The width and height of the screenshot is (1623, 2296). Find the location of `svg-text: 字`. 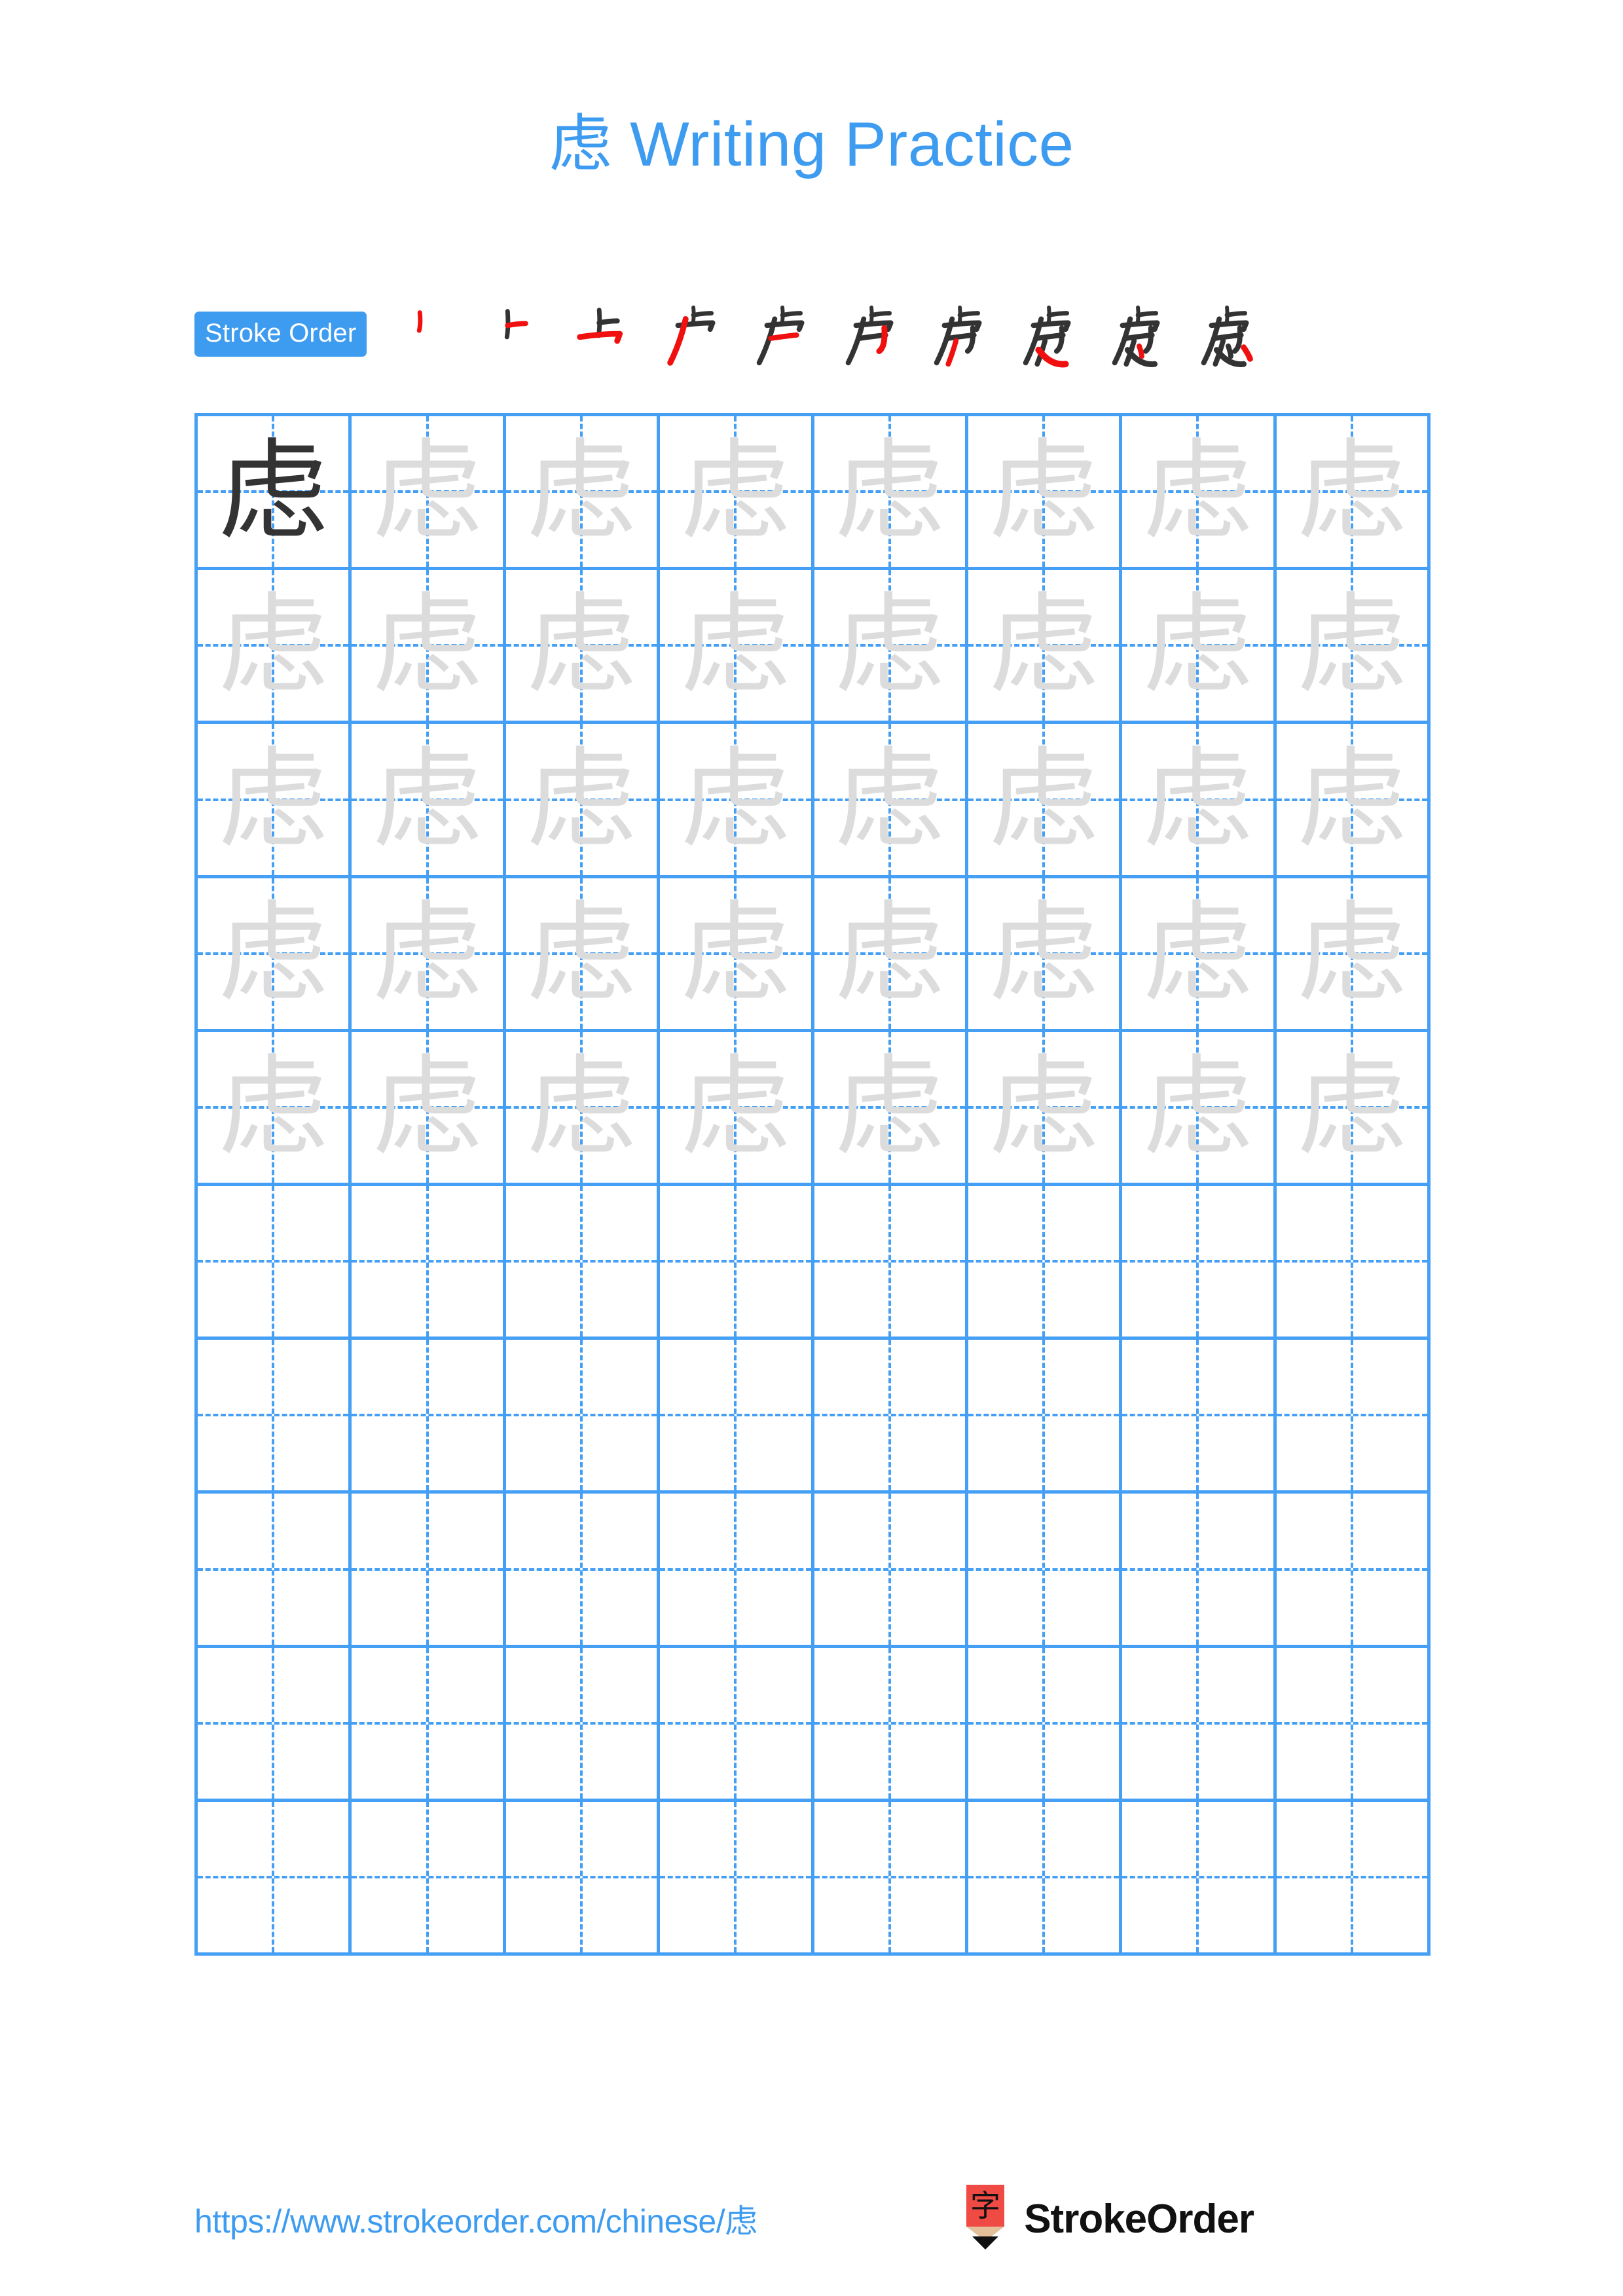

svg-text: 字 is located at coordinates (985, 2205).